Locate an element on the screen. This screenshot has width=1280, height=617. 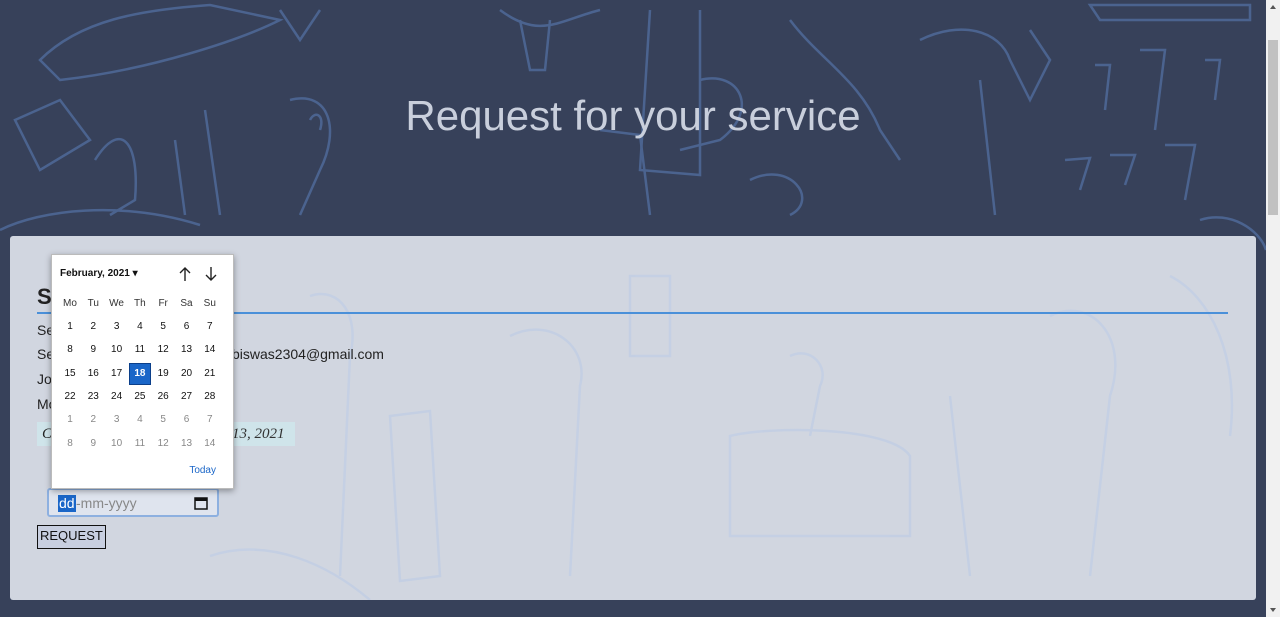
page-title: Request for your service is located at coordinates (633, 115).